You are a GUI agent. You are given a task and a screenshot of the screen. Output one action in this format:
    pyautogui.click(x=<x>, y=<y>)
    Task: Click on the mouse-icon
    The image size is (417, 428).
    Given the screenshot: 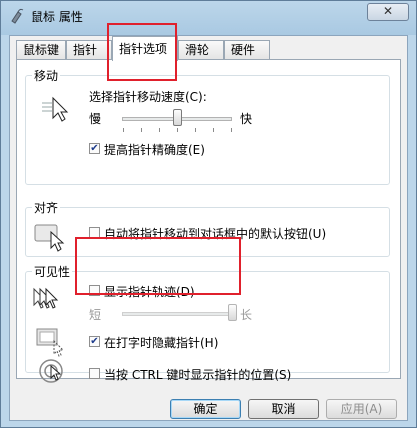 What is the action you would take?
    pyautogui.click(x=17, y=16)
    